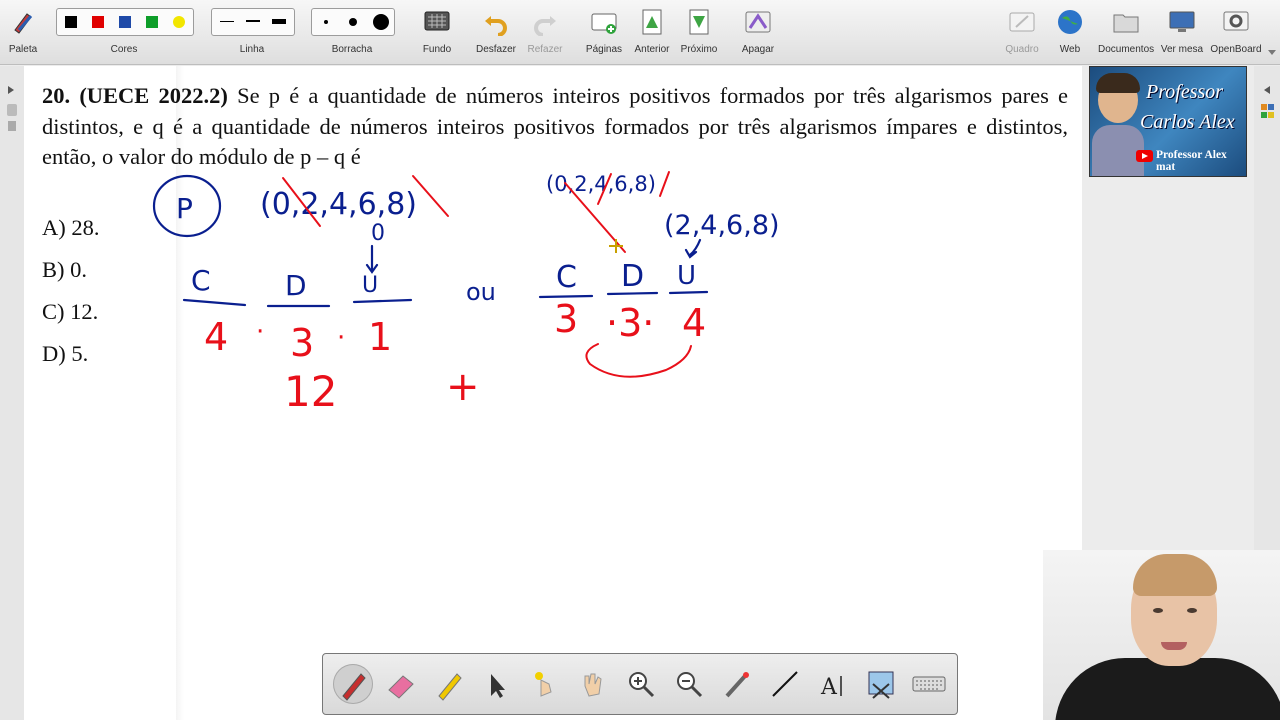  I want to click on zoom-in-icon, so click(642, 685).